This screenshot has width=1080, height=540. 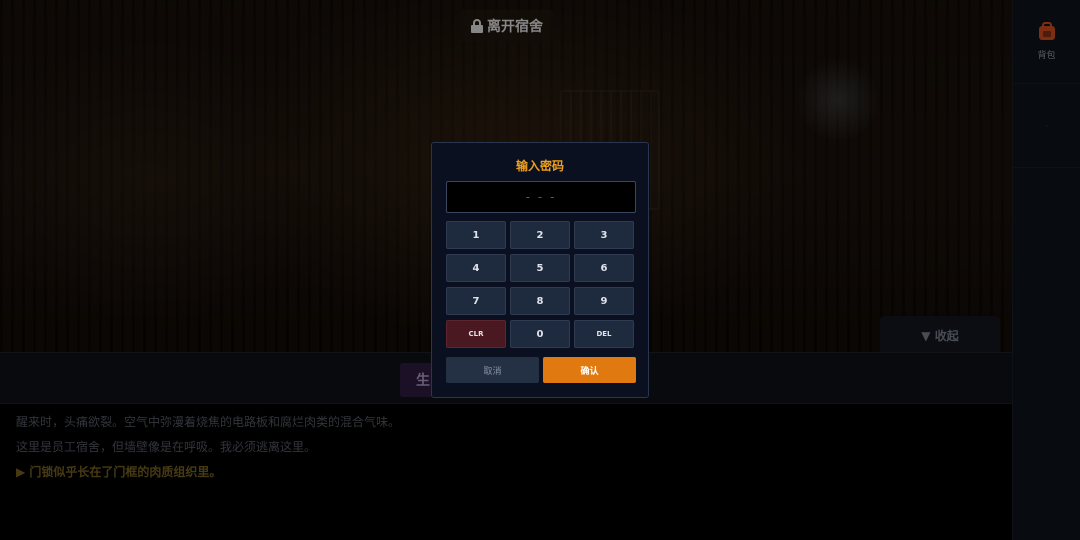 I want to click on key-0: 0, so click(x=540, y=334).